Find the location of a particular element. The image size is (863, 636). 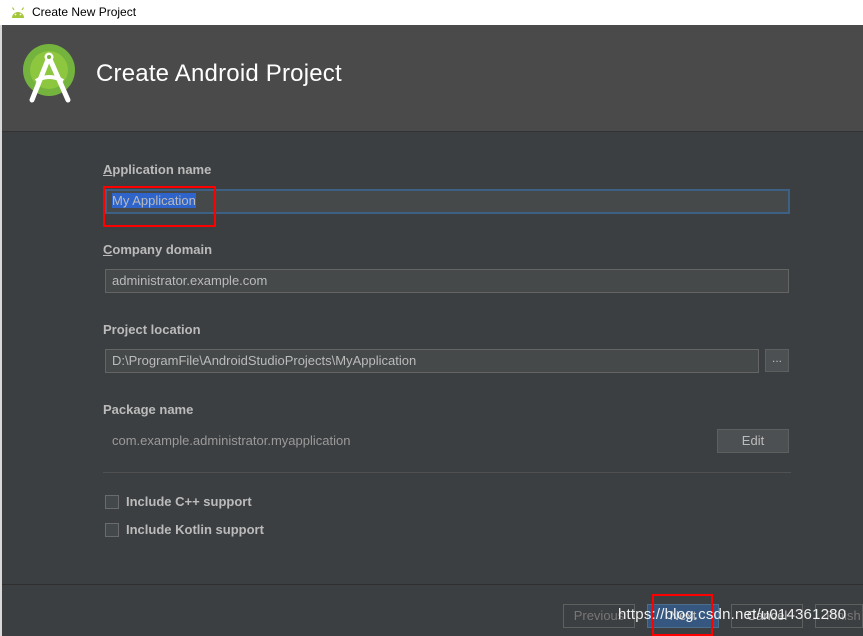

company-domain-input: administrator.example.com is located at coordinates (447, 281).